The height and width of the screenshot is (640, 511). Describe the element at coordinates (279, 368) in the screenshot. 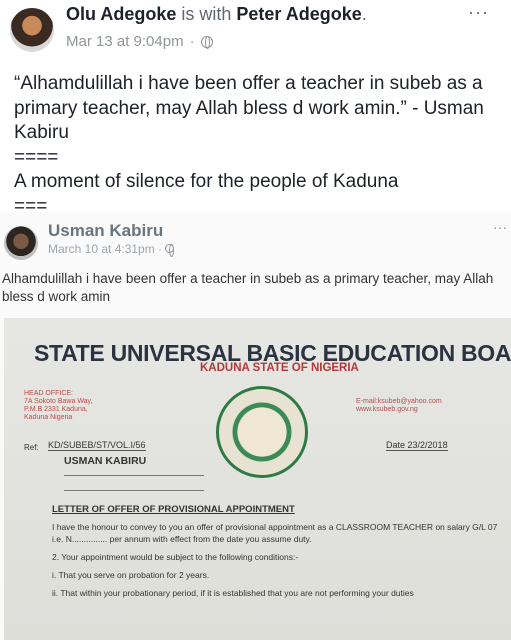

I see `letter-subtitle: KADUNA STATE OF NIGERIA` at that location.